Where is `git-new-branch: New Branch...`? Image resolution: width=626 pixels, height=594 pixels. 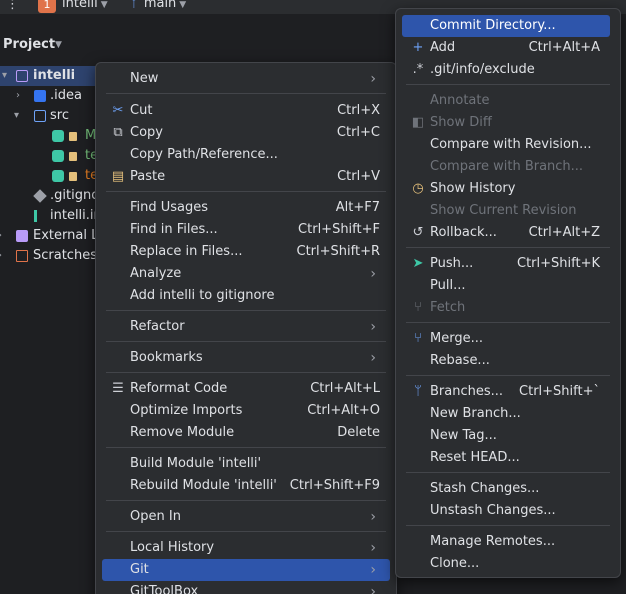 git-new-branch: New Branch... is located at coordinates (506, 414).